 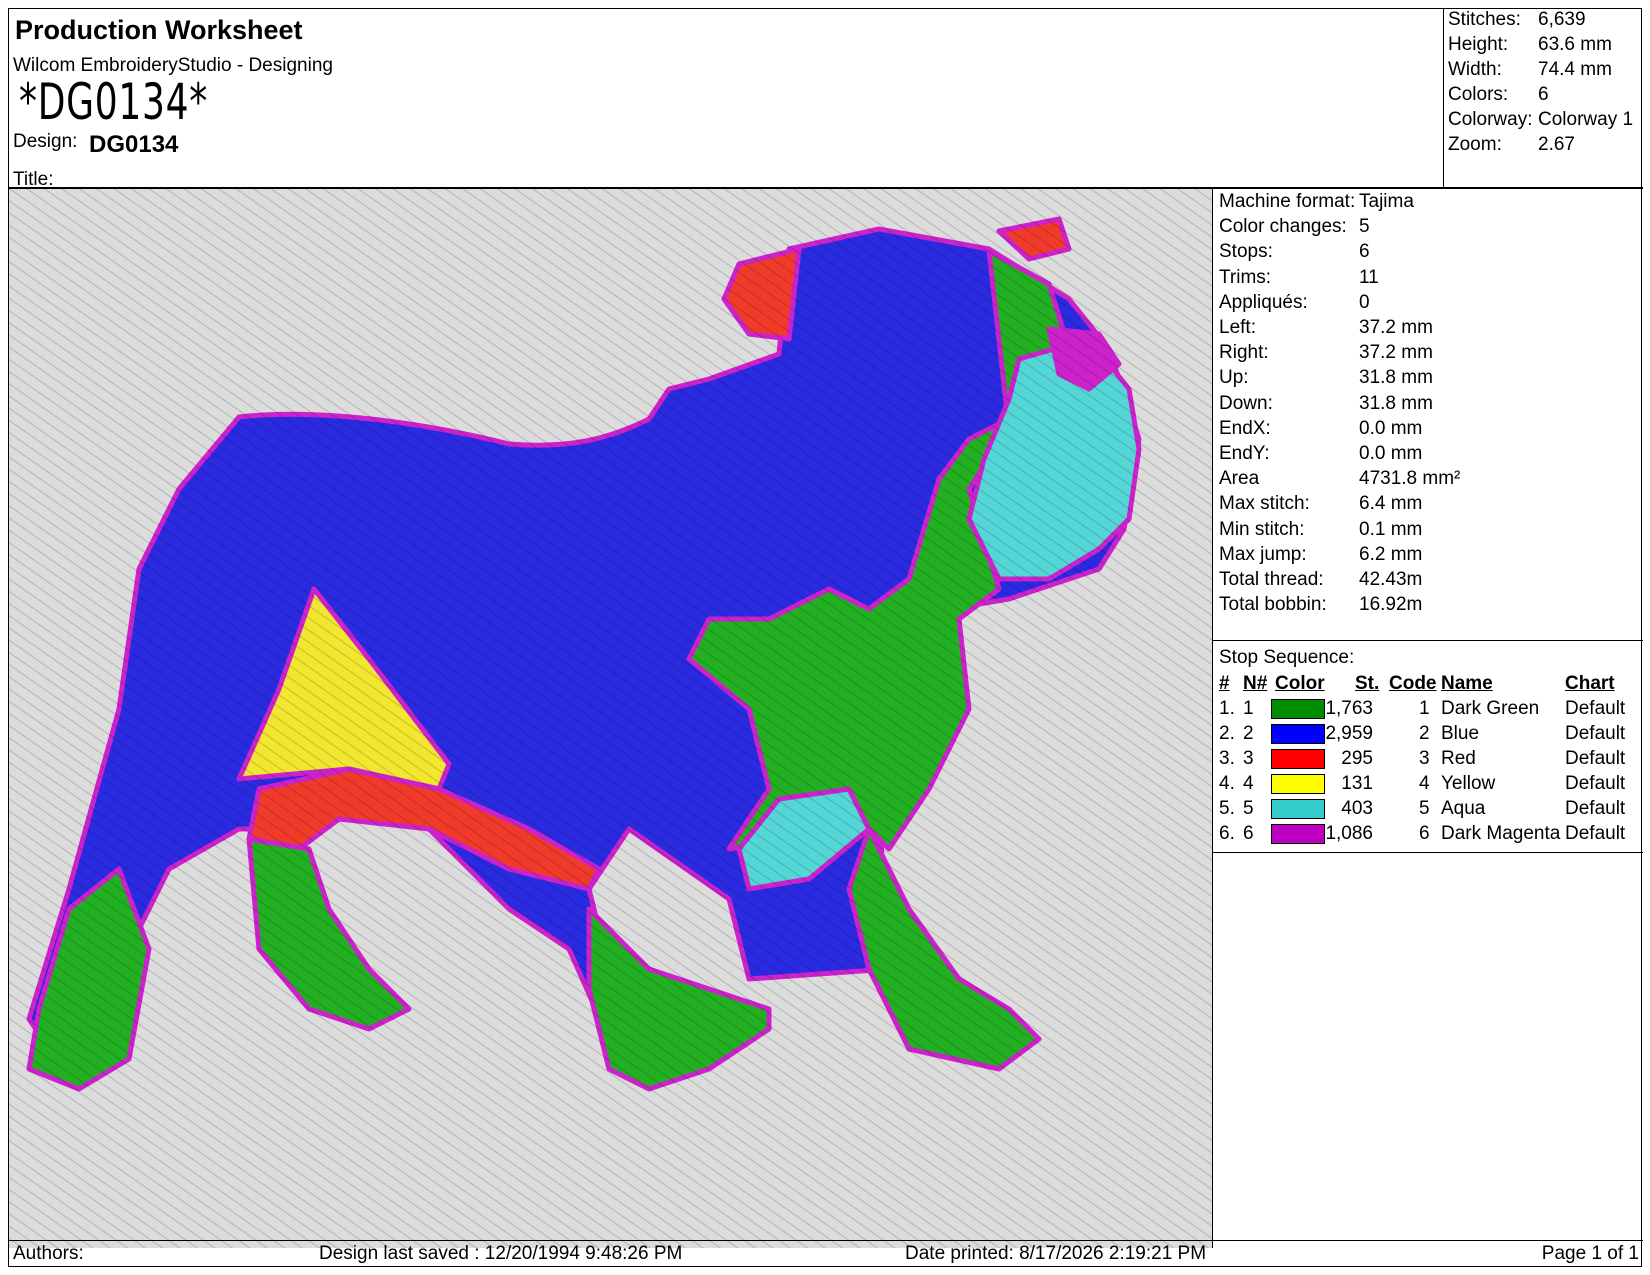 I want to click on stat-label: Max jump:, so click(x=1263, y=554).